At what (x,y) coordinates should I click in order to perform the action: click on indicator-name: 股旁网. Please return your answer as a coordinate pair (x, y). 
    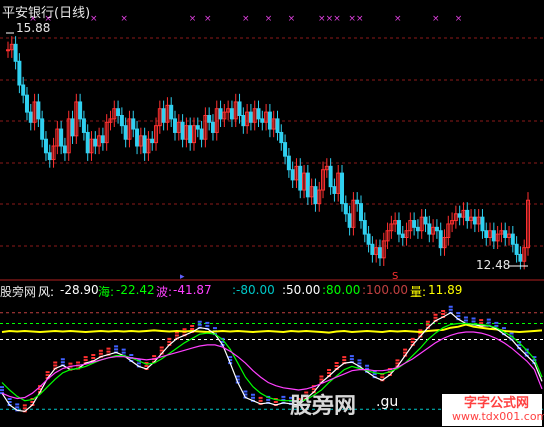
    Looking at the image, I should click on (18, 292).